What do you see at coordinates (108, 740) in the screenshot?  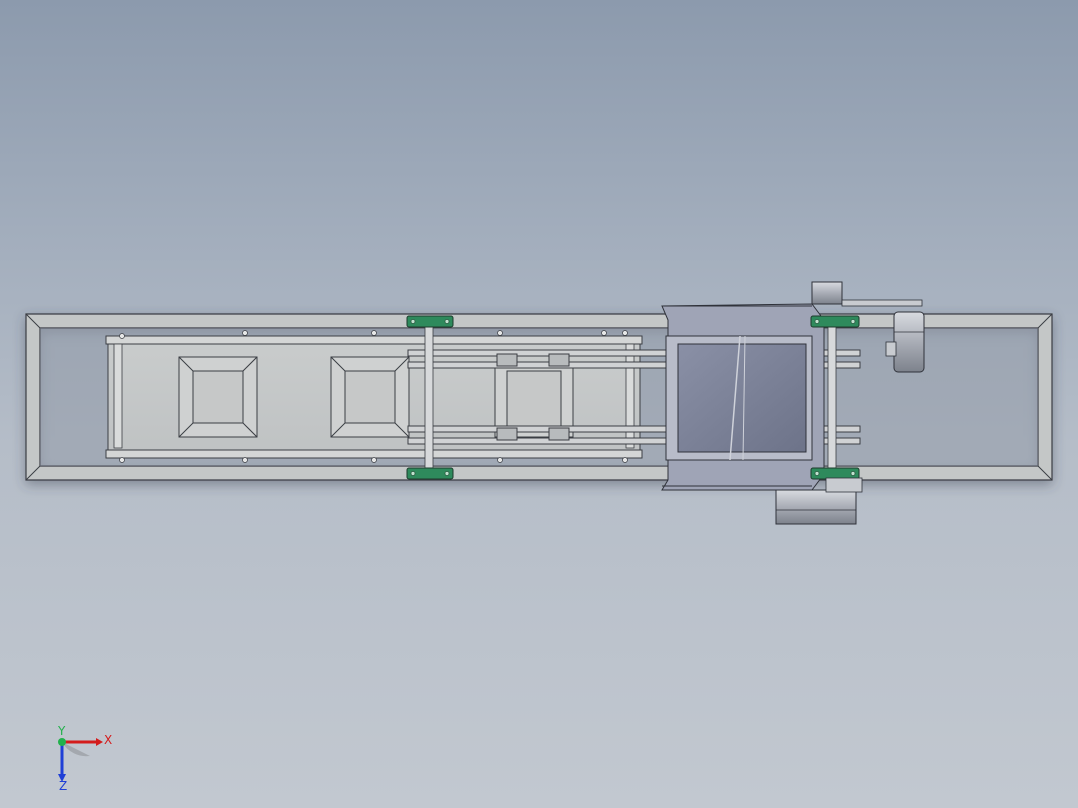 I see `x-axis-label: X` at bounding box center [108, 740].